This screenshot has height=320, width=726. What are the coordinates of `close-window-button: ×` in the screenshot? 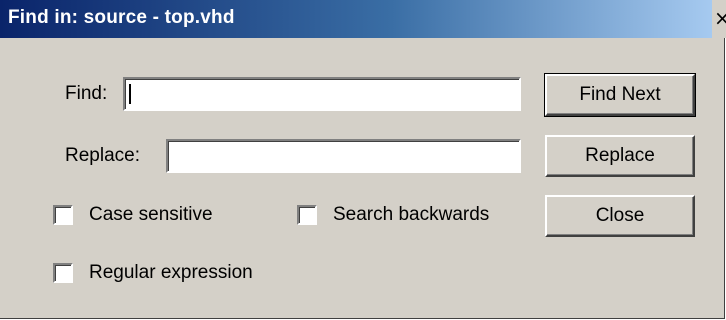 It's located at (719, 19).